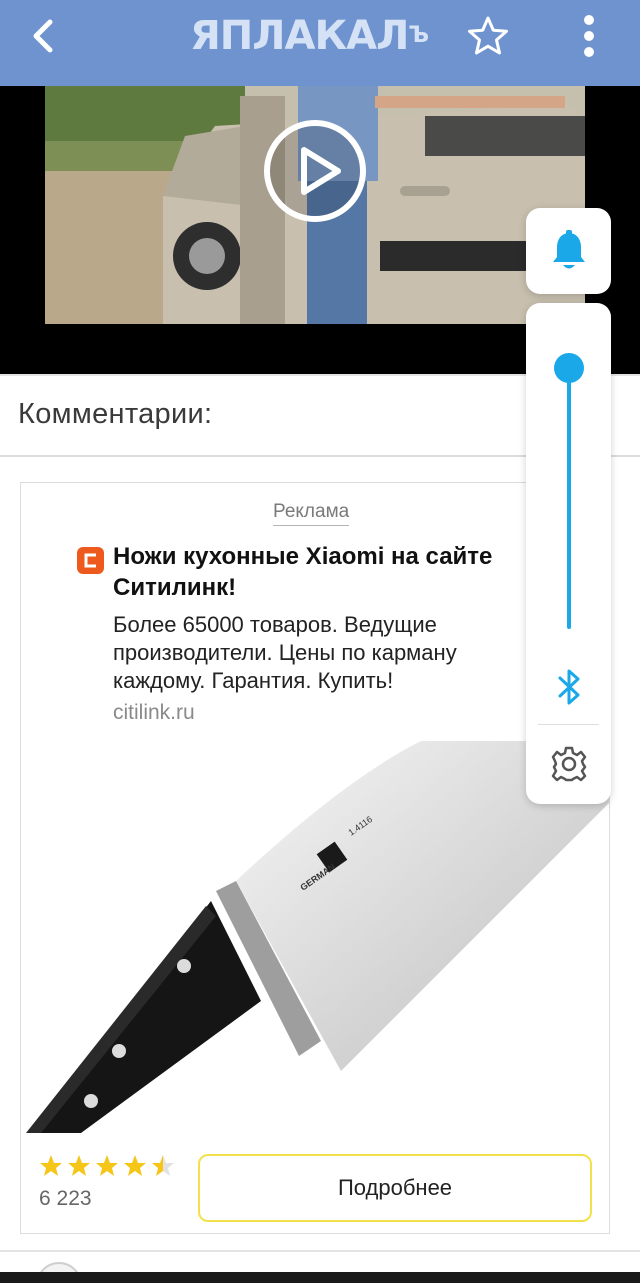 This screenshot has height=1283, width=640. I want to click on volume-panel, so click(568, 553).